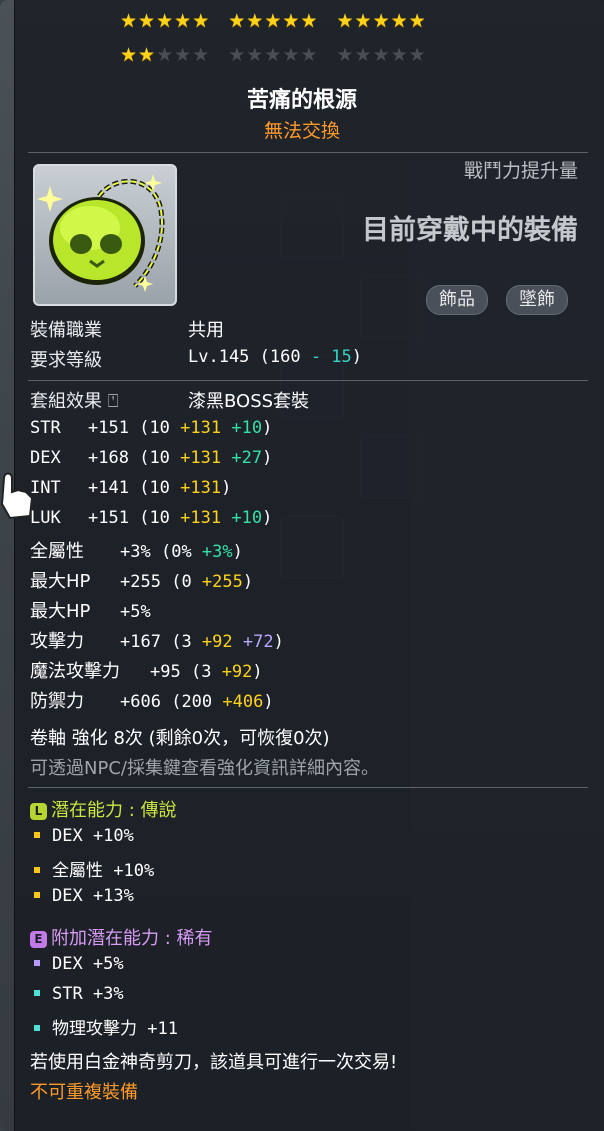 This screenshot has height=1131, width=604. Describe the element at coordinates (136, 550) in the screenshot. I see `stat-row: 全屬性 +3% (0% +3%)` at that location.